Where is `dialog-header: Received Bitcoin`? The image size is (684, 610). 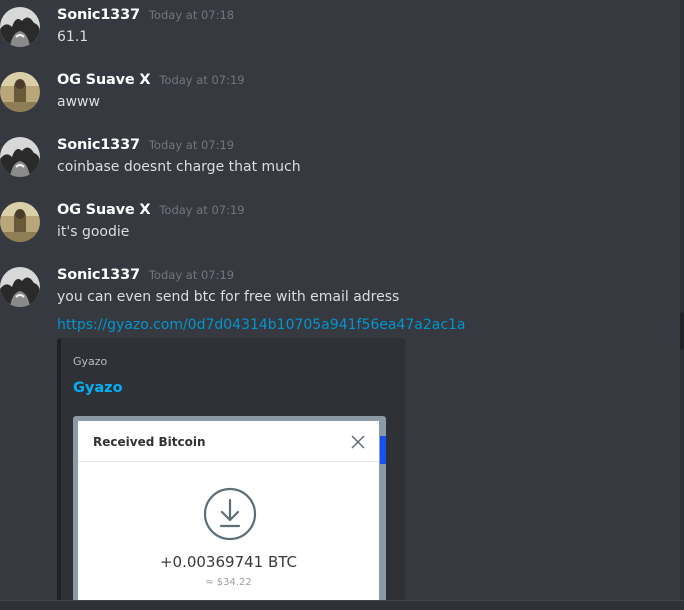
dialog-header: Received Bitcoin is located at coordinates (228, 441).